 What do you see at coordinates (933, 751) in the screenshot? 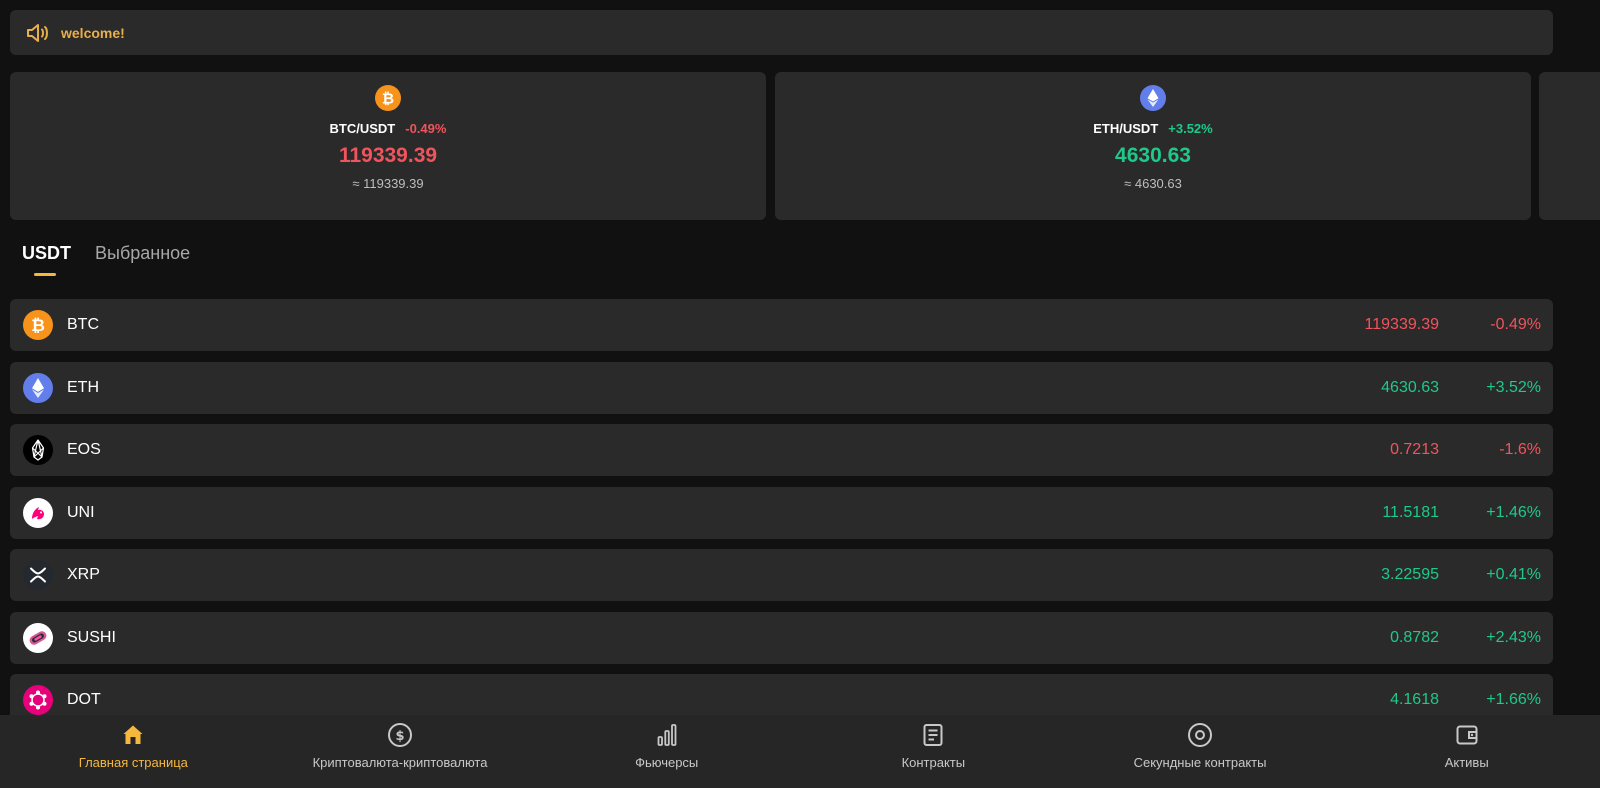
I see `nav-contracts: Контракты` at bounding box center [933, 751].